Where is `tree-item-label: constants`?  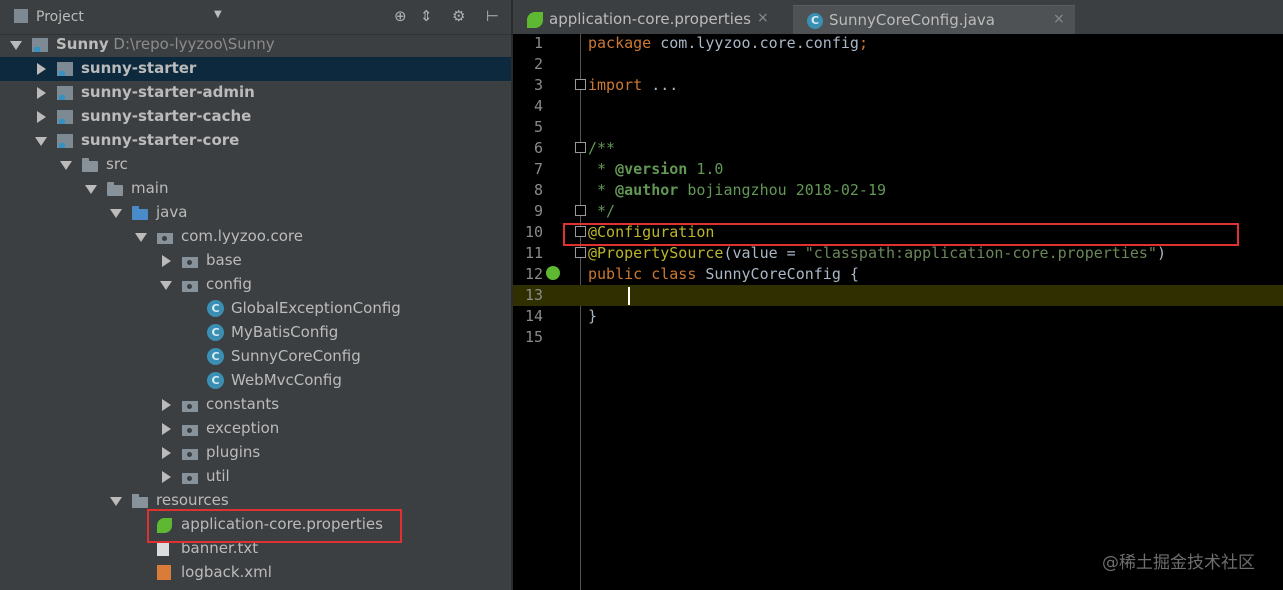 tree-item-label: constants is located at coordinates (243, 404).